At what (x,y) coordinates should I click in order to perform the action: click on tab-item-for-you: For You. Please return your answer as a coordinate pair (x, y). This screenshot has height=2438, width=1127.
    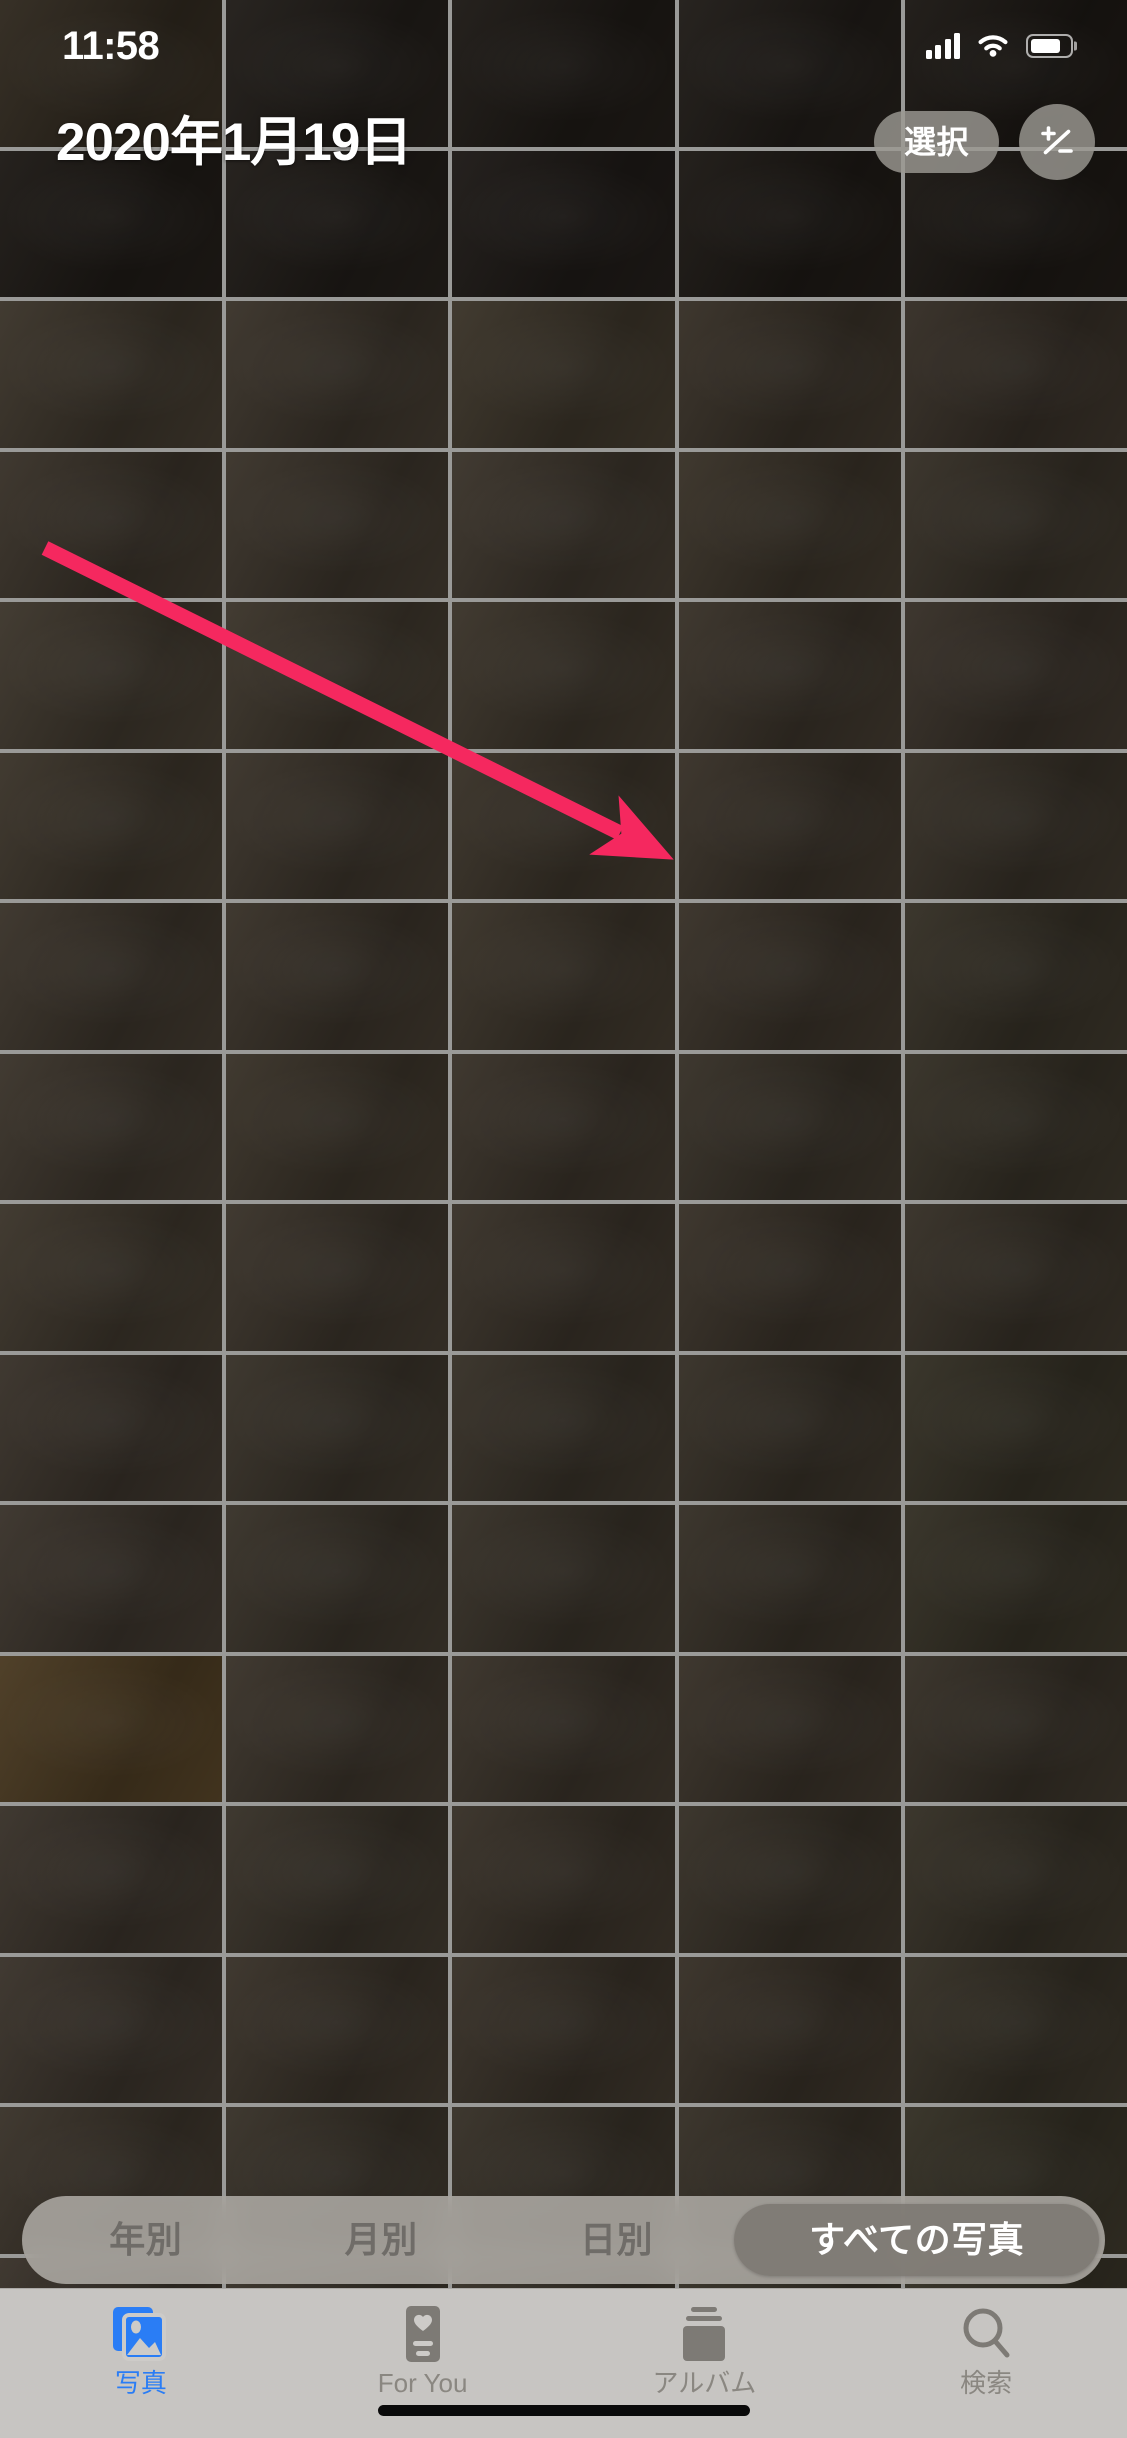
    Looking at the image, I should click on (423, 2349).